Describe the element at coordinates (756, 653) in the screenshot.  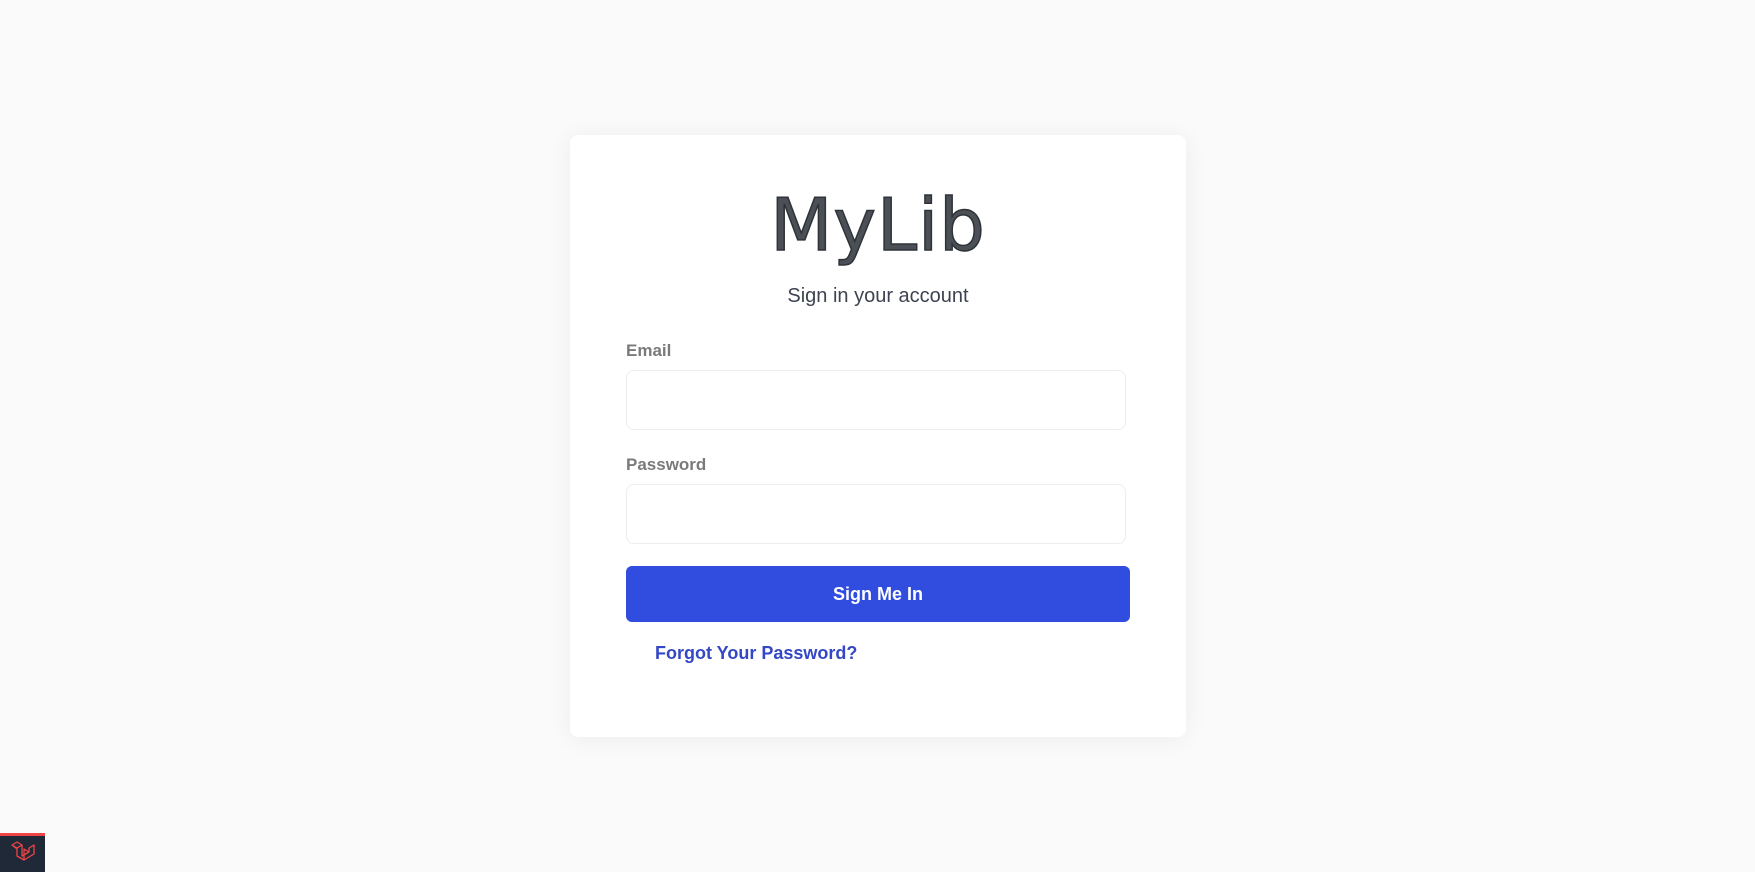
I see `forgot-password-link: Forgot Your Password?` at that location.